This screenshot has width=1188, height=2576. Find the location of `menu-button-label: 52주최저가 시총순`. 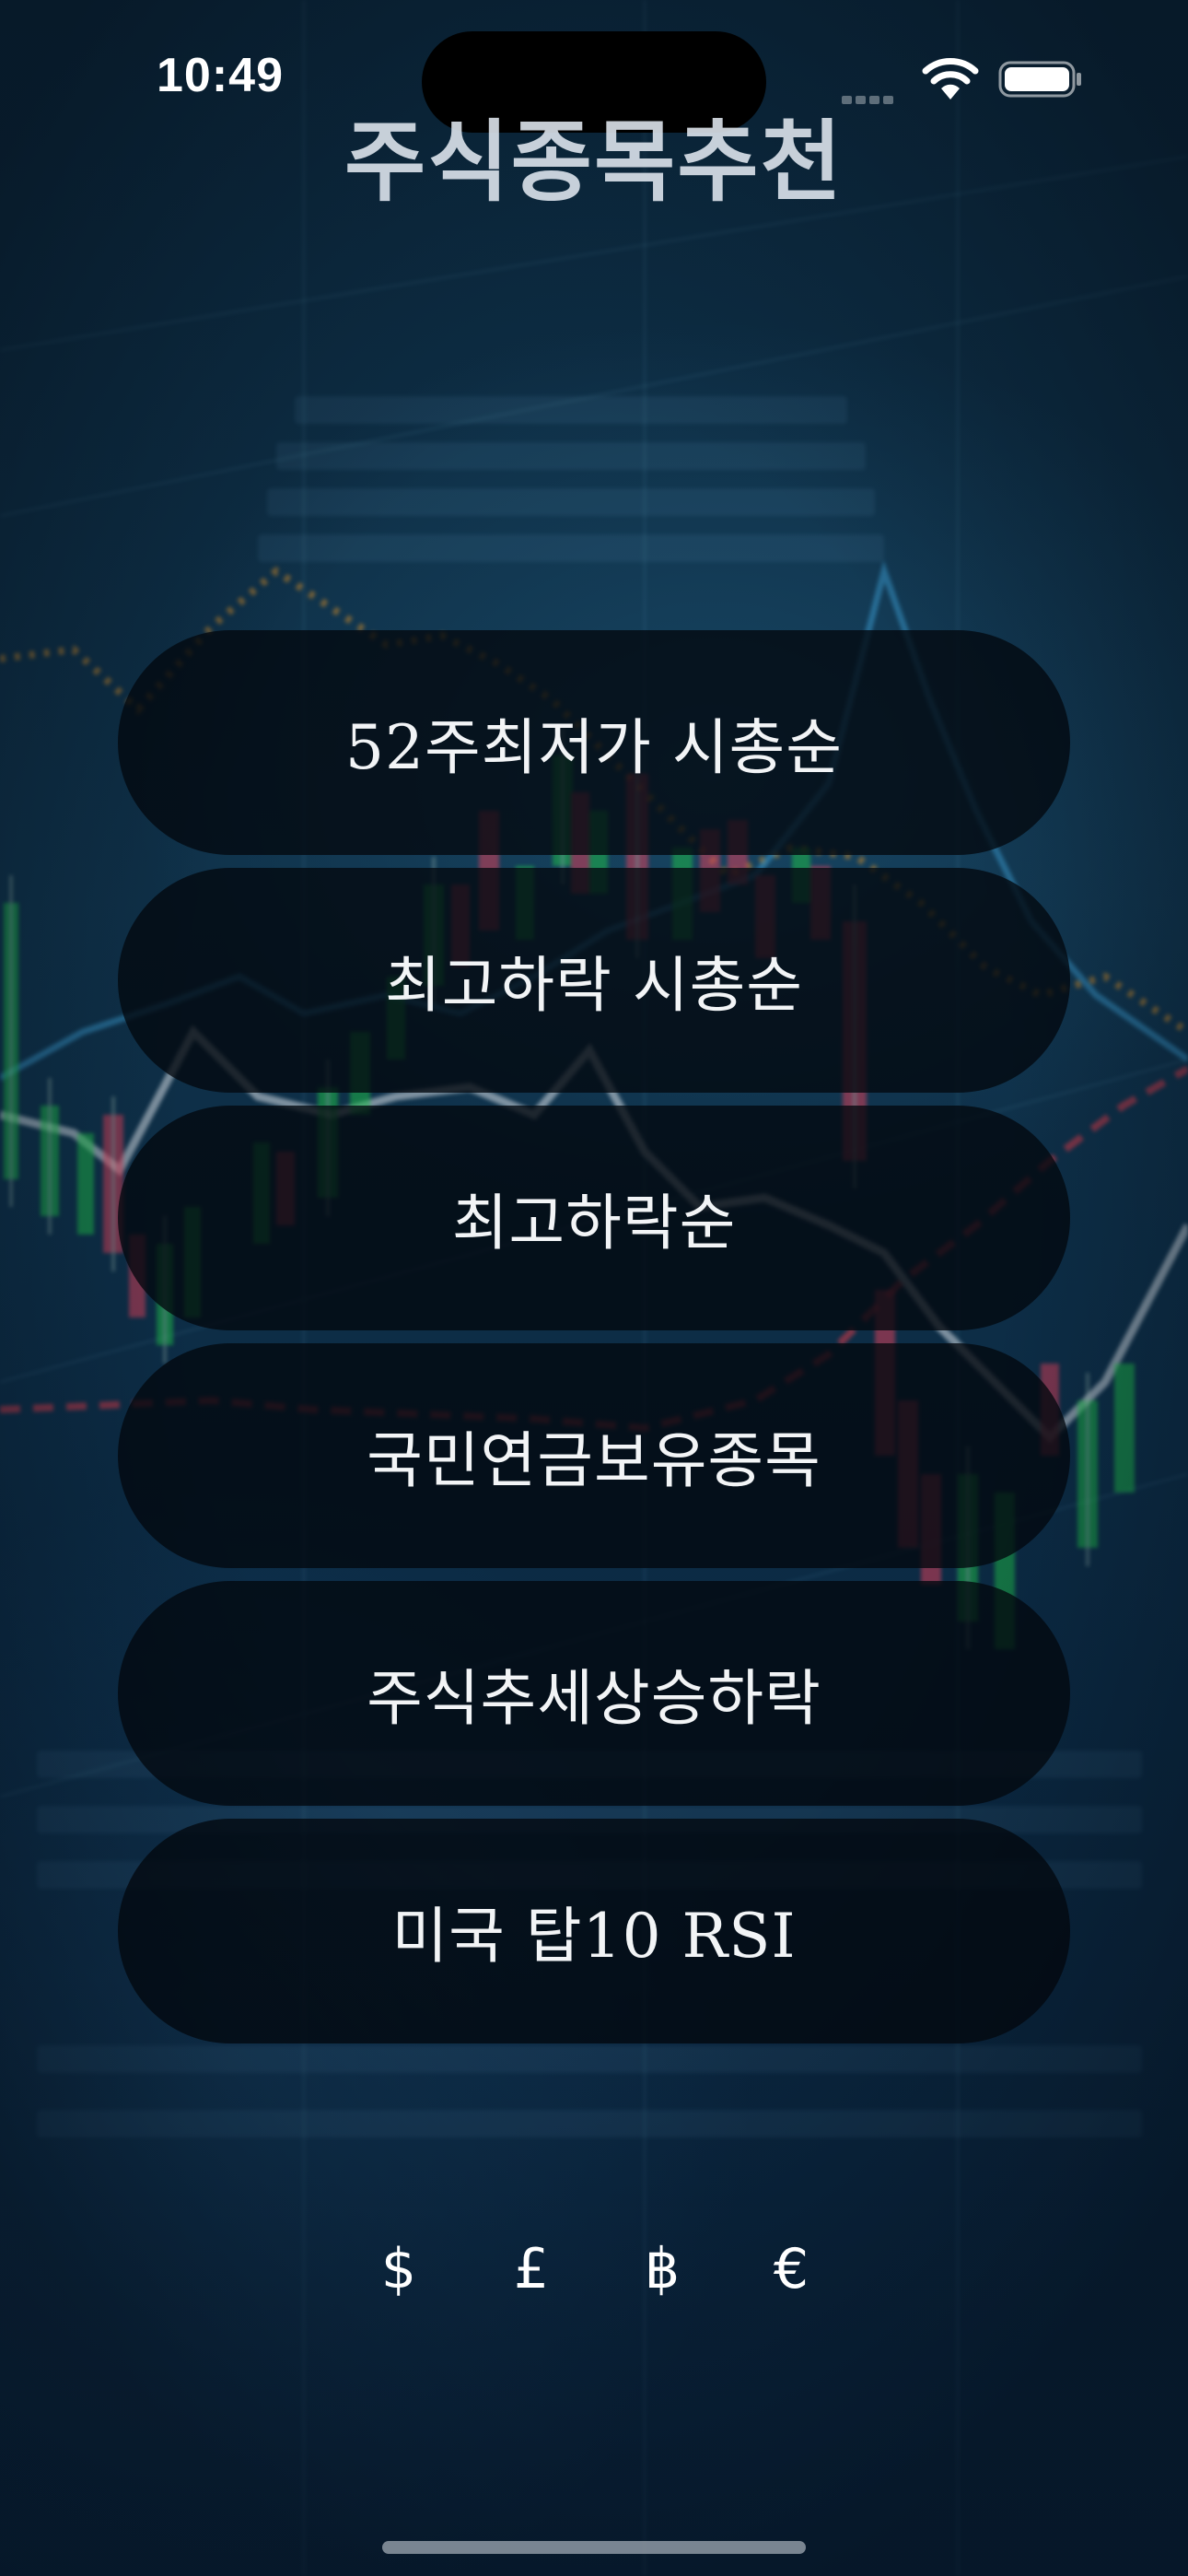

menu-button-label: 52주최저가 시총순 is located at coordinates (593, 747).